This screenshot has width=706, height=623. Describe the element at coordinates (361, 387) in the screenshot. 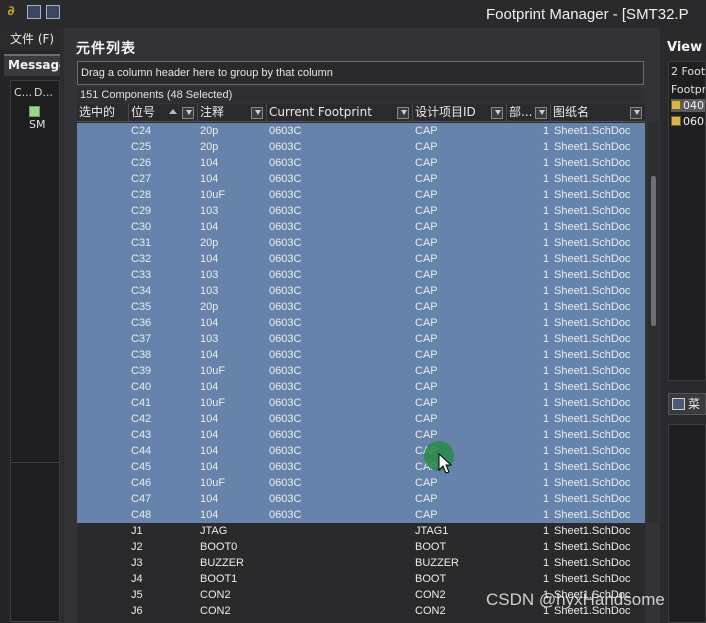

I see `table-row: C40 104 0603C CAP 1 Sheet1.SchDoc` at that location.